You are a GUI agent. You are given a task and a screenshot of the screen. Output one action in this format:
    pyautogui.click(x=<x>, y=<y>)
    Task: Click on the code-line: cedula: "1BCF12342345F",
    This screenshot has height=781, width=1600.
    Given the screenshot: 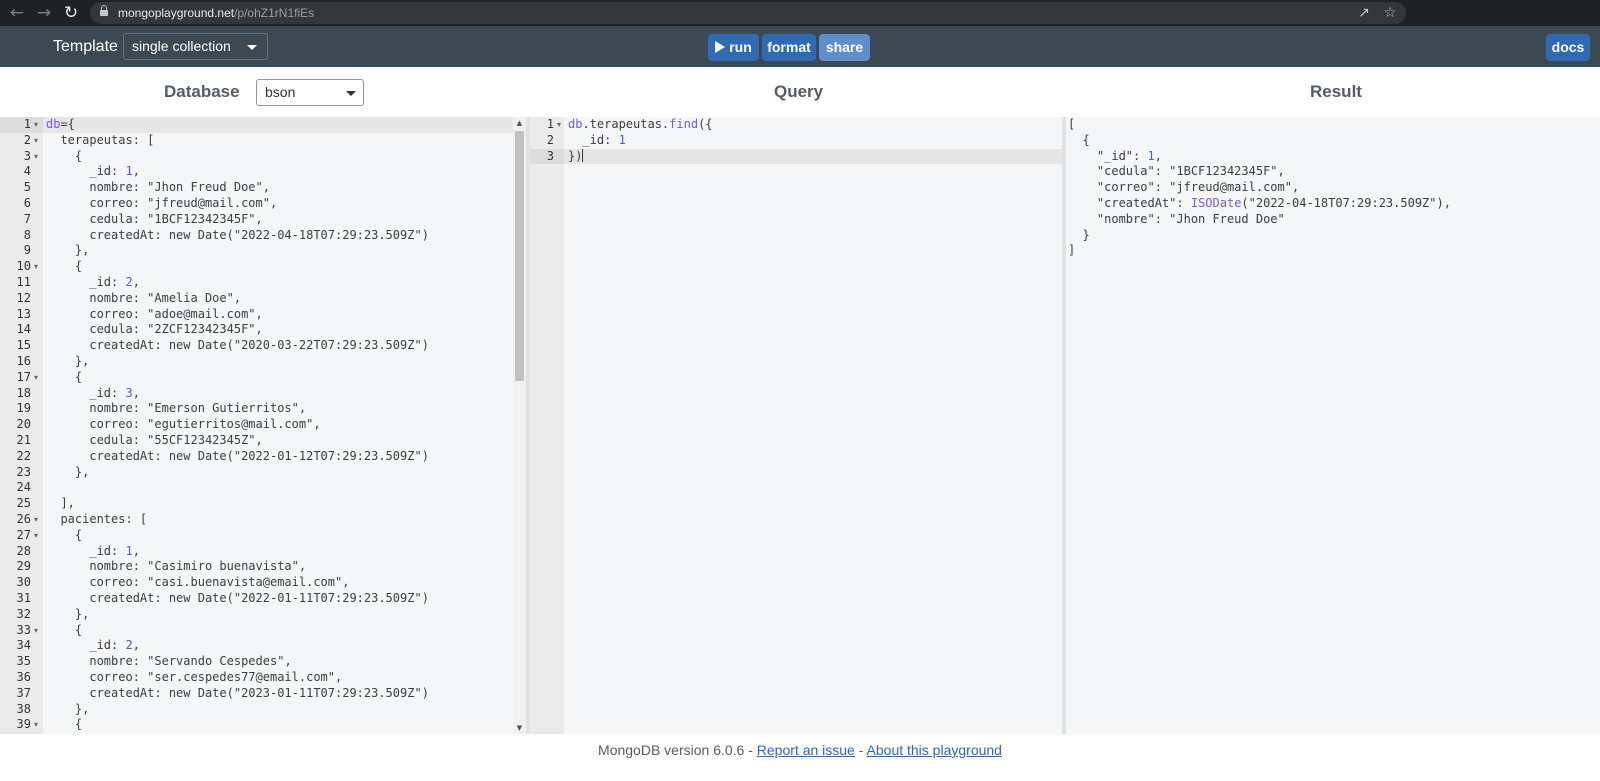 What is the action you would take?
    pyautogui.click(x=154, y=218)
    